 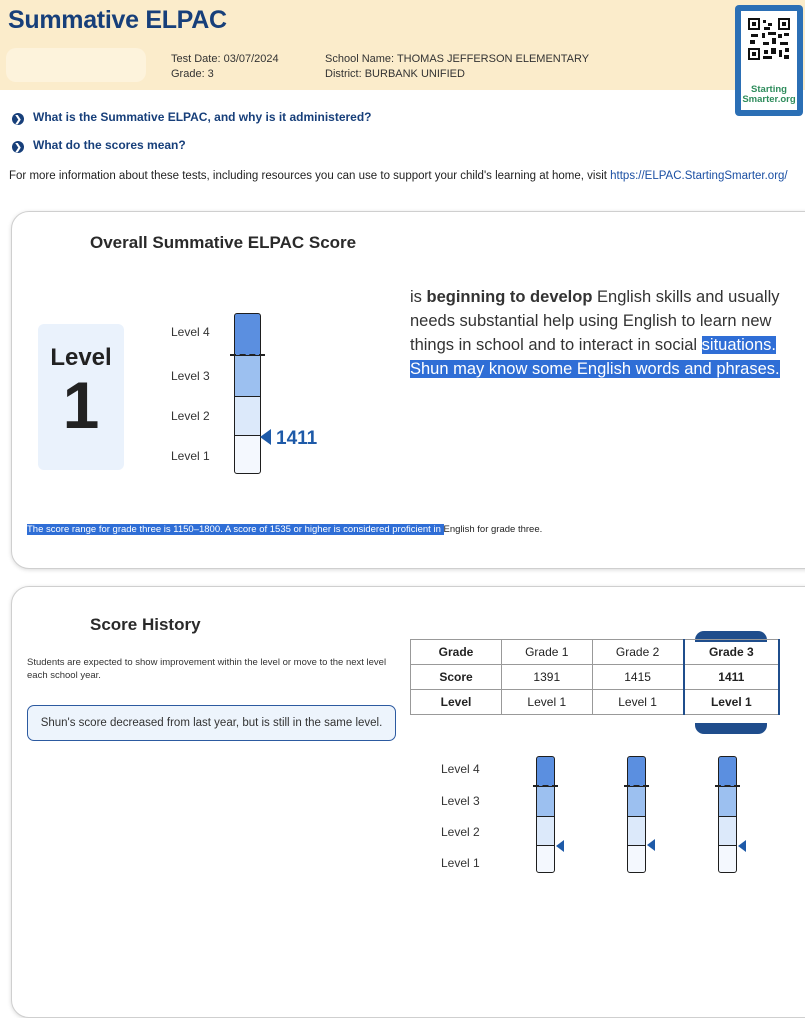 I want to click on starting-smarter-link: https://ELPAC.StartingSmarter.org/, so click(x=698, y=176).